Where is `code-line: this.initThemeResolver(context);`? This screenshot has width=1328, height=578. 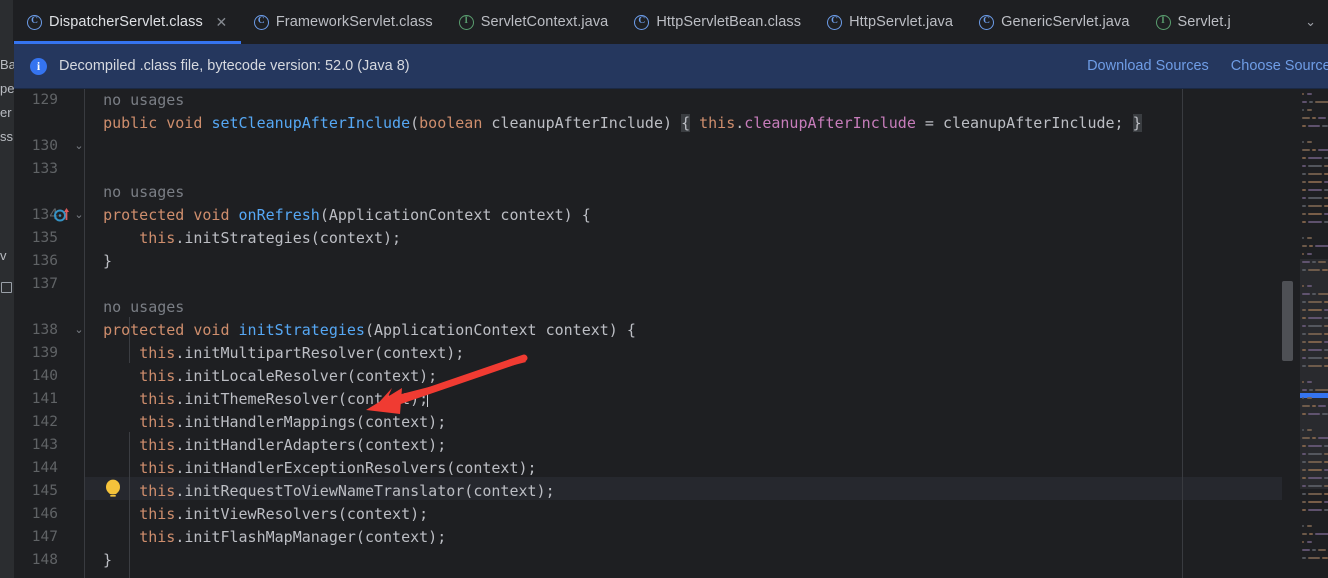 code-line: this.initThemeResolver(context); is located at coordinates (257, 399).